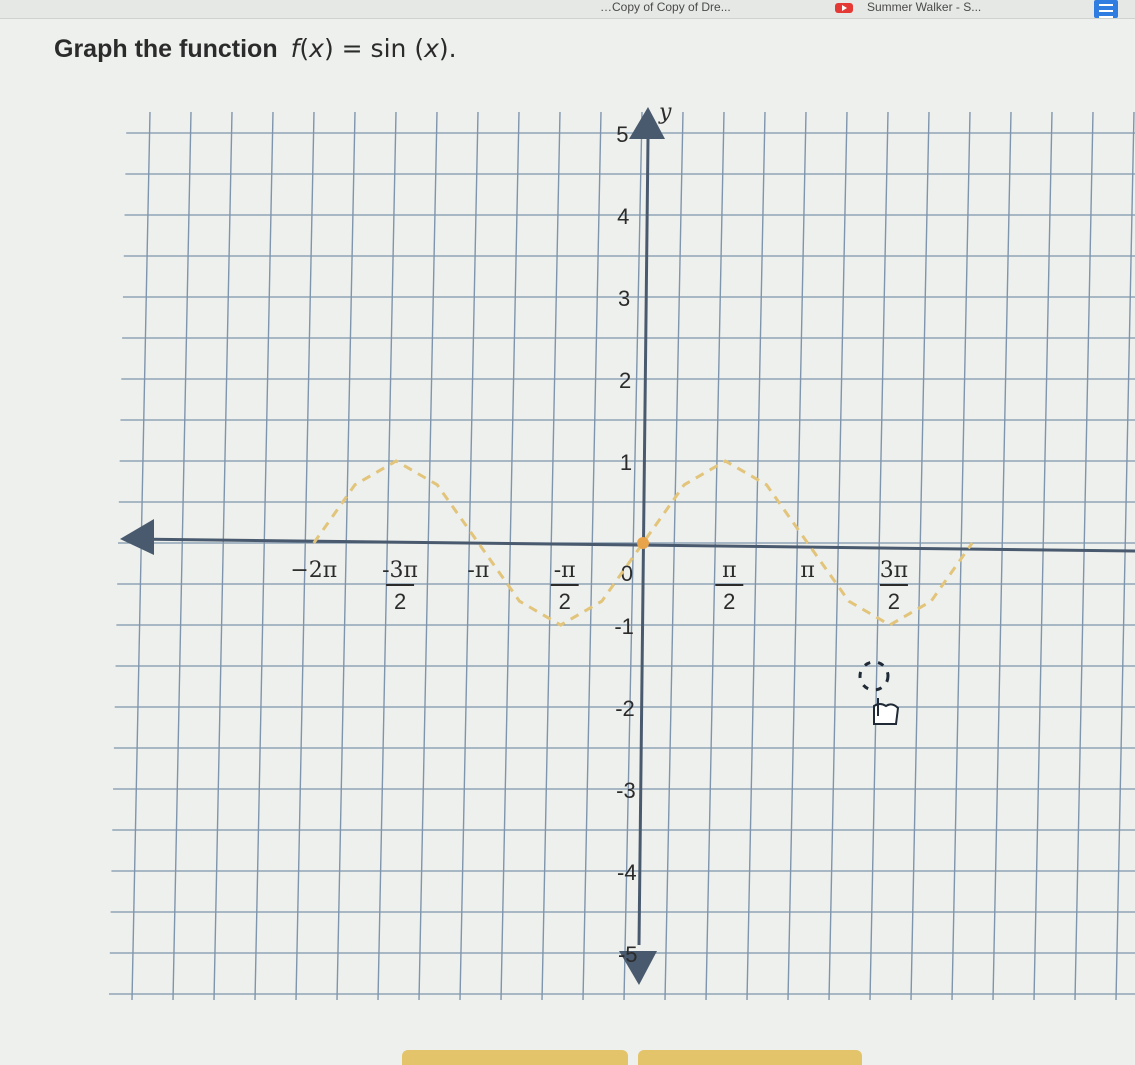  What do you see at coordinates (626, 462) in the screenshot?
I see `y-tick-label: 1` at bounding box center [626, 462].